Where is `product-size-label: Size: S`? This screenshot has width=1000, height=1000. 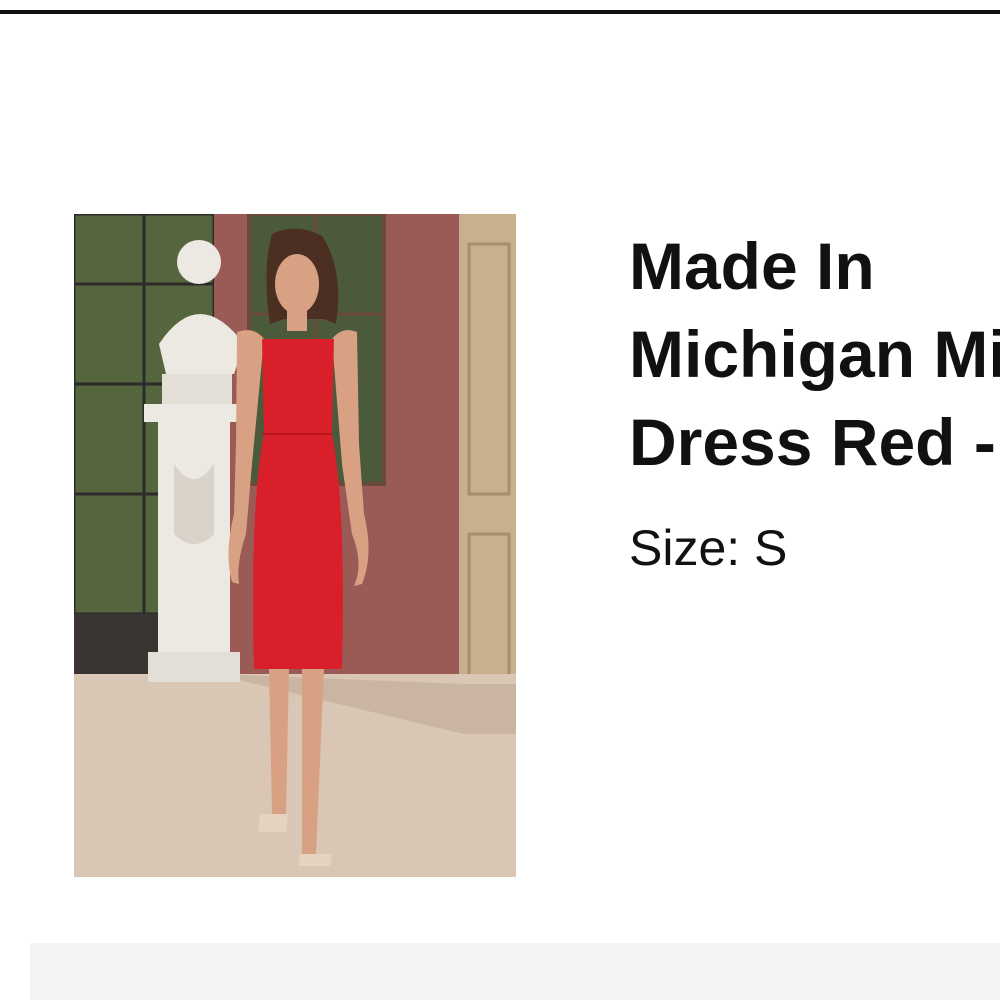
product-size-label: Size: S is located at coordinates (708, 548).